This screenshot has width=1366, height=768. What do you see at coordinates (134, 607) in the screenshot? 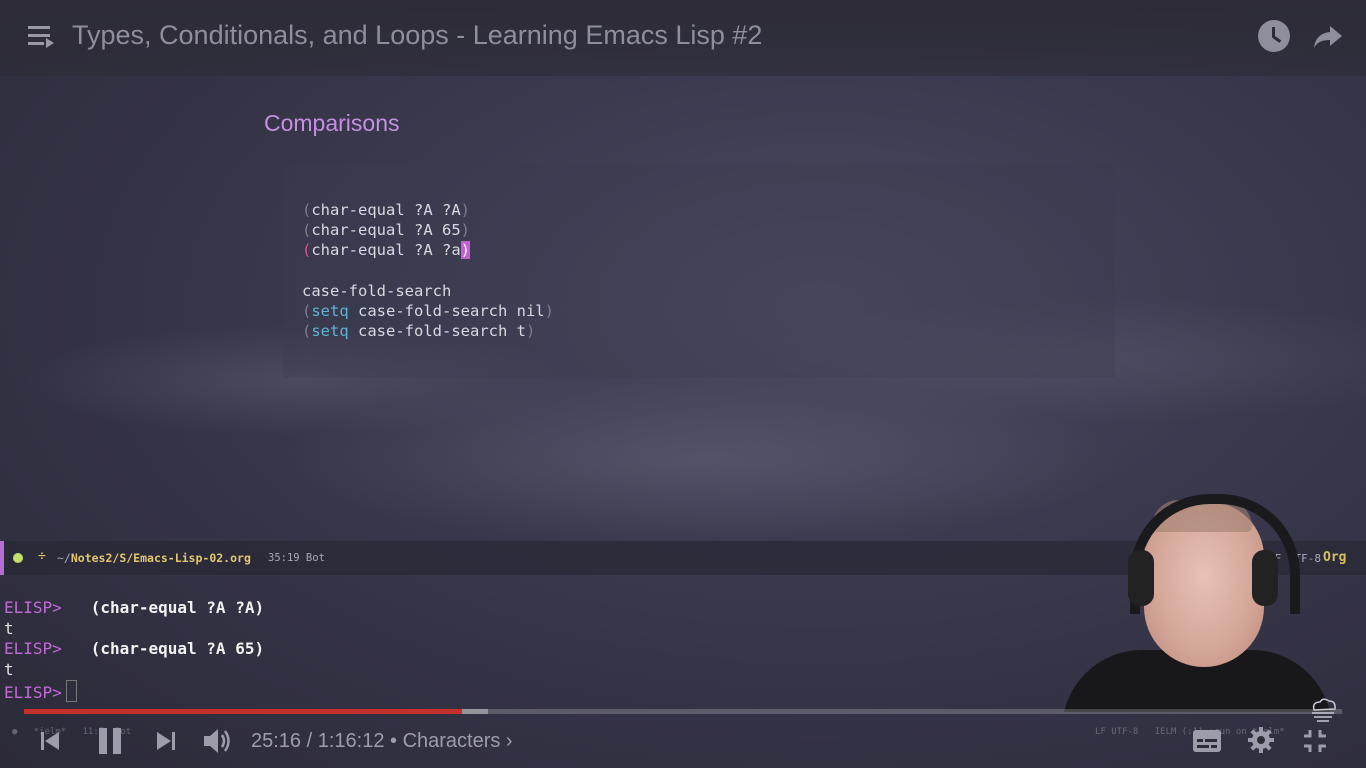
I see `repl-entry: ELISP> (char-equal ?A ?A)` at bounding box center [134, 607].